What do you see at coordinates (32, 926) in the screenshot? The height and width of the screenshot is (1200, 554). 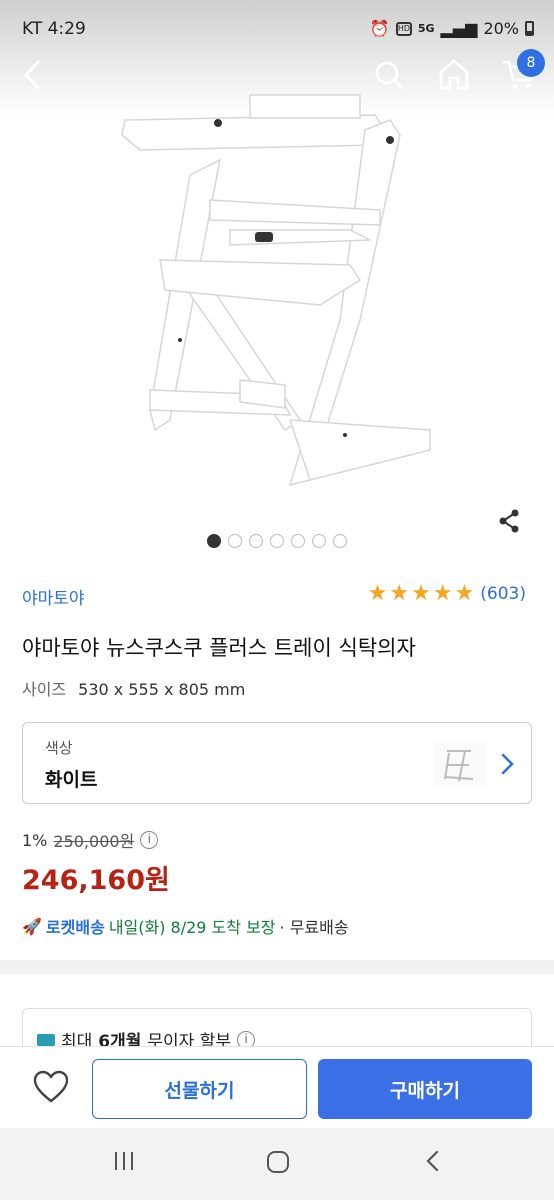 I see `rocket-icon: 🚀` at bounding box center [32, 926].